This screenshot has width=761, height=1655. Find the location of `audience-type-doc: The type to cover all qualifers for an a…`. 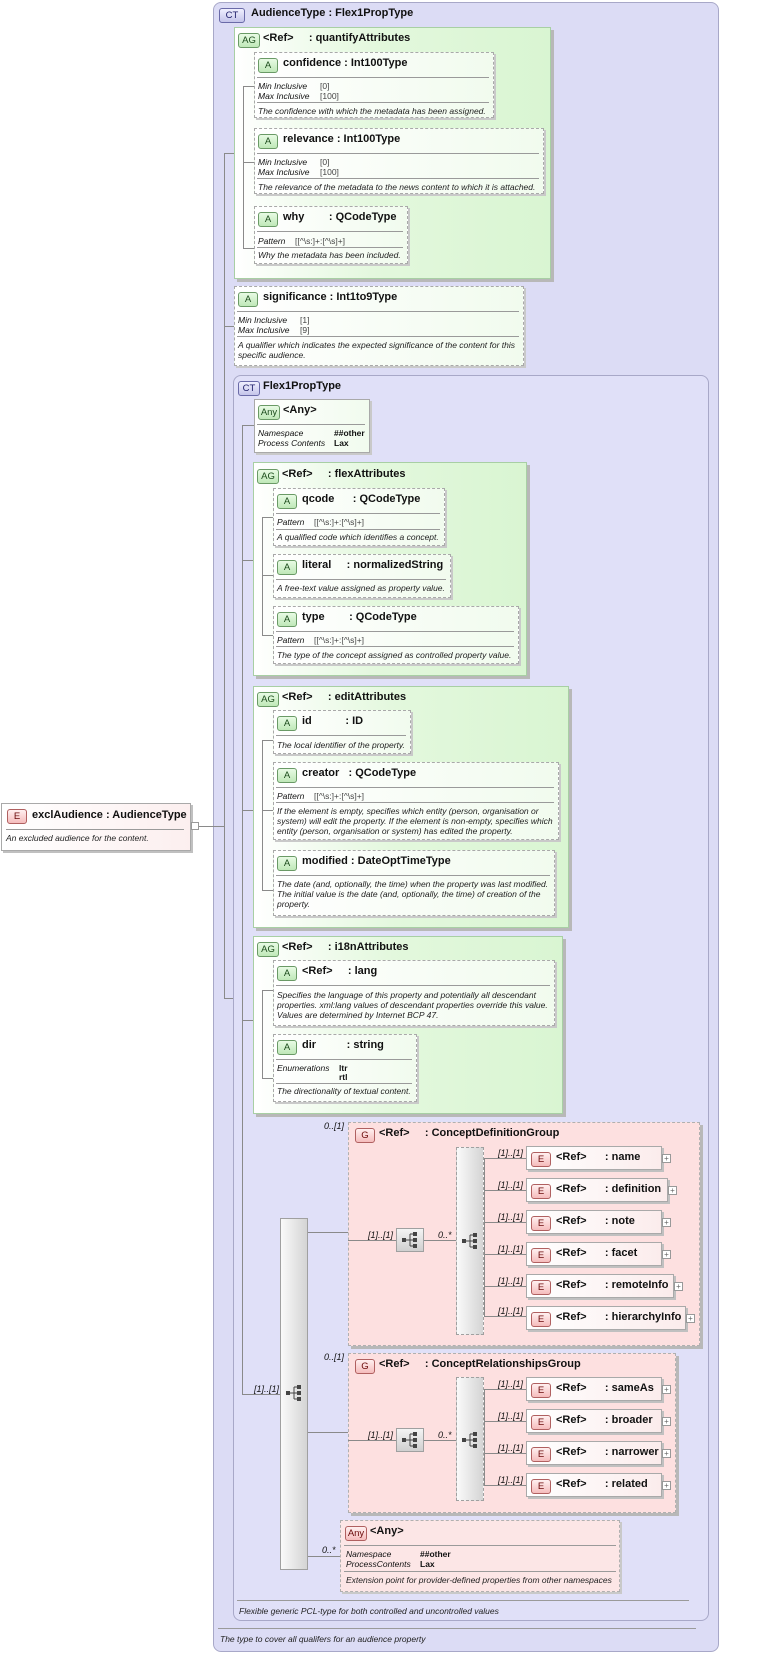

audience-type-doc: The type to cover all qualifers for an a… is located at coordinates (323, 1639).